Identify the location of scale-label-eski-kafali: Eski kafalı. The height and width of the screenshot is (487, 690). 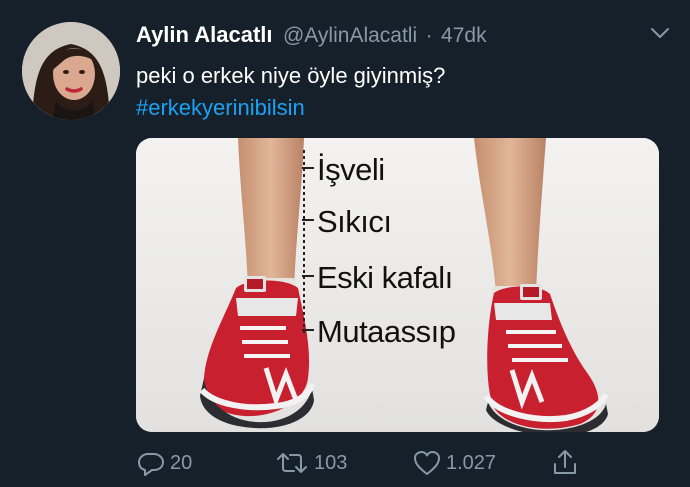
(385, 277).